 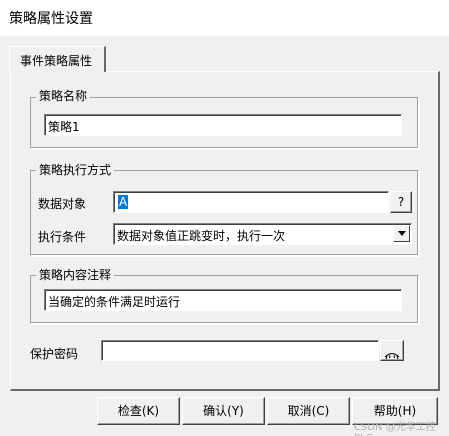 What do you see at coordinates (240, 350) in the screenshot?
I see `password-input` at bounding box center [240, 350].